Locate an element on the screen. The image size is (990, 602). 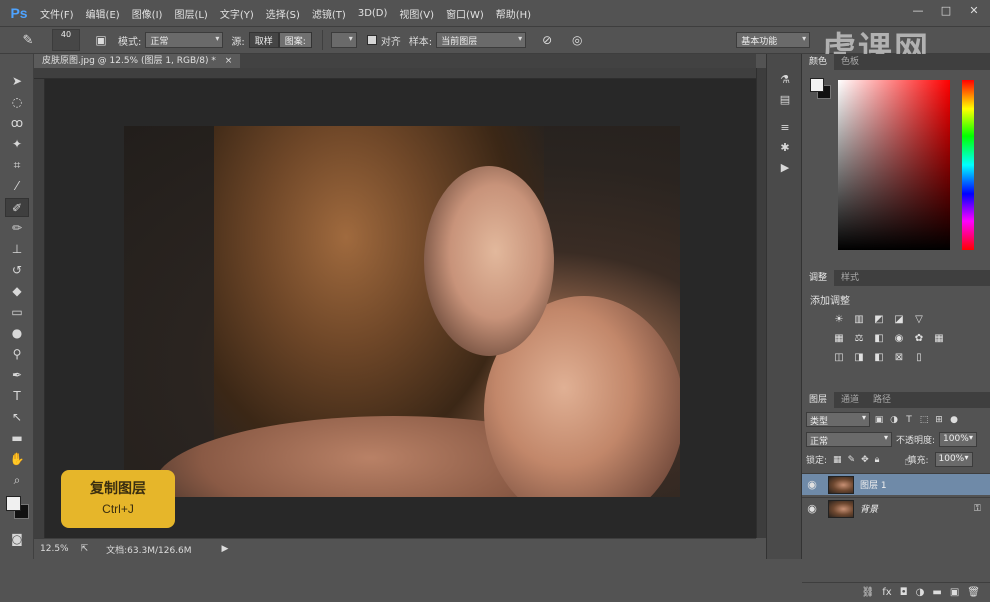
menu-type: 文字(Y) is located at coordinates (237, 13).